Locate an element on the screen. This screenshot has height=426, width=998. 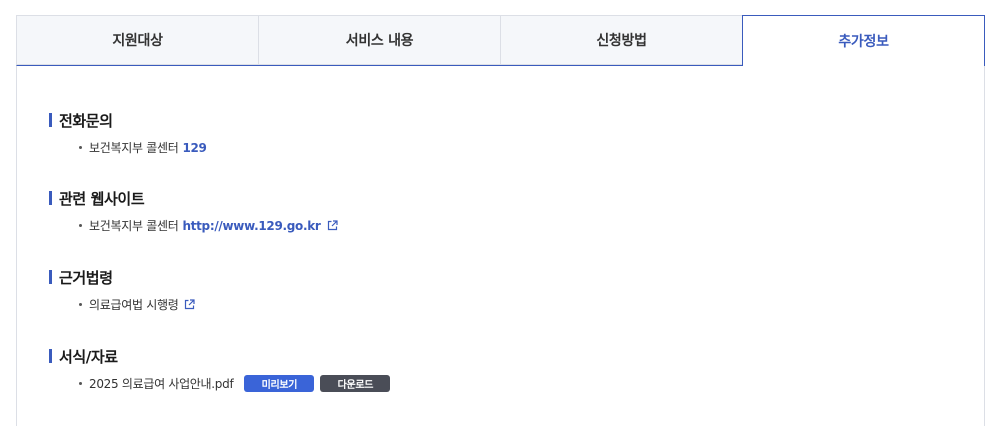
section-website: 관련 웹사이트 보건복지부 콜센터 http://www.129.go.kr is located at coordinates (193, 210).